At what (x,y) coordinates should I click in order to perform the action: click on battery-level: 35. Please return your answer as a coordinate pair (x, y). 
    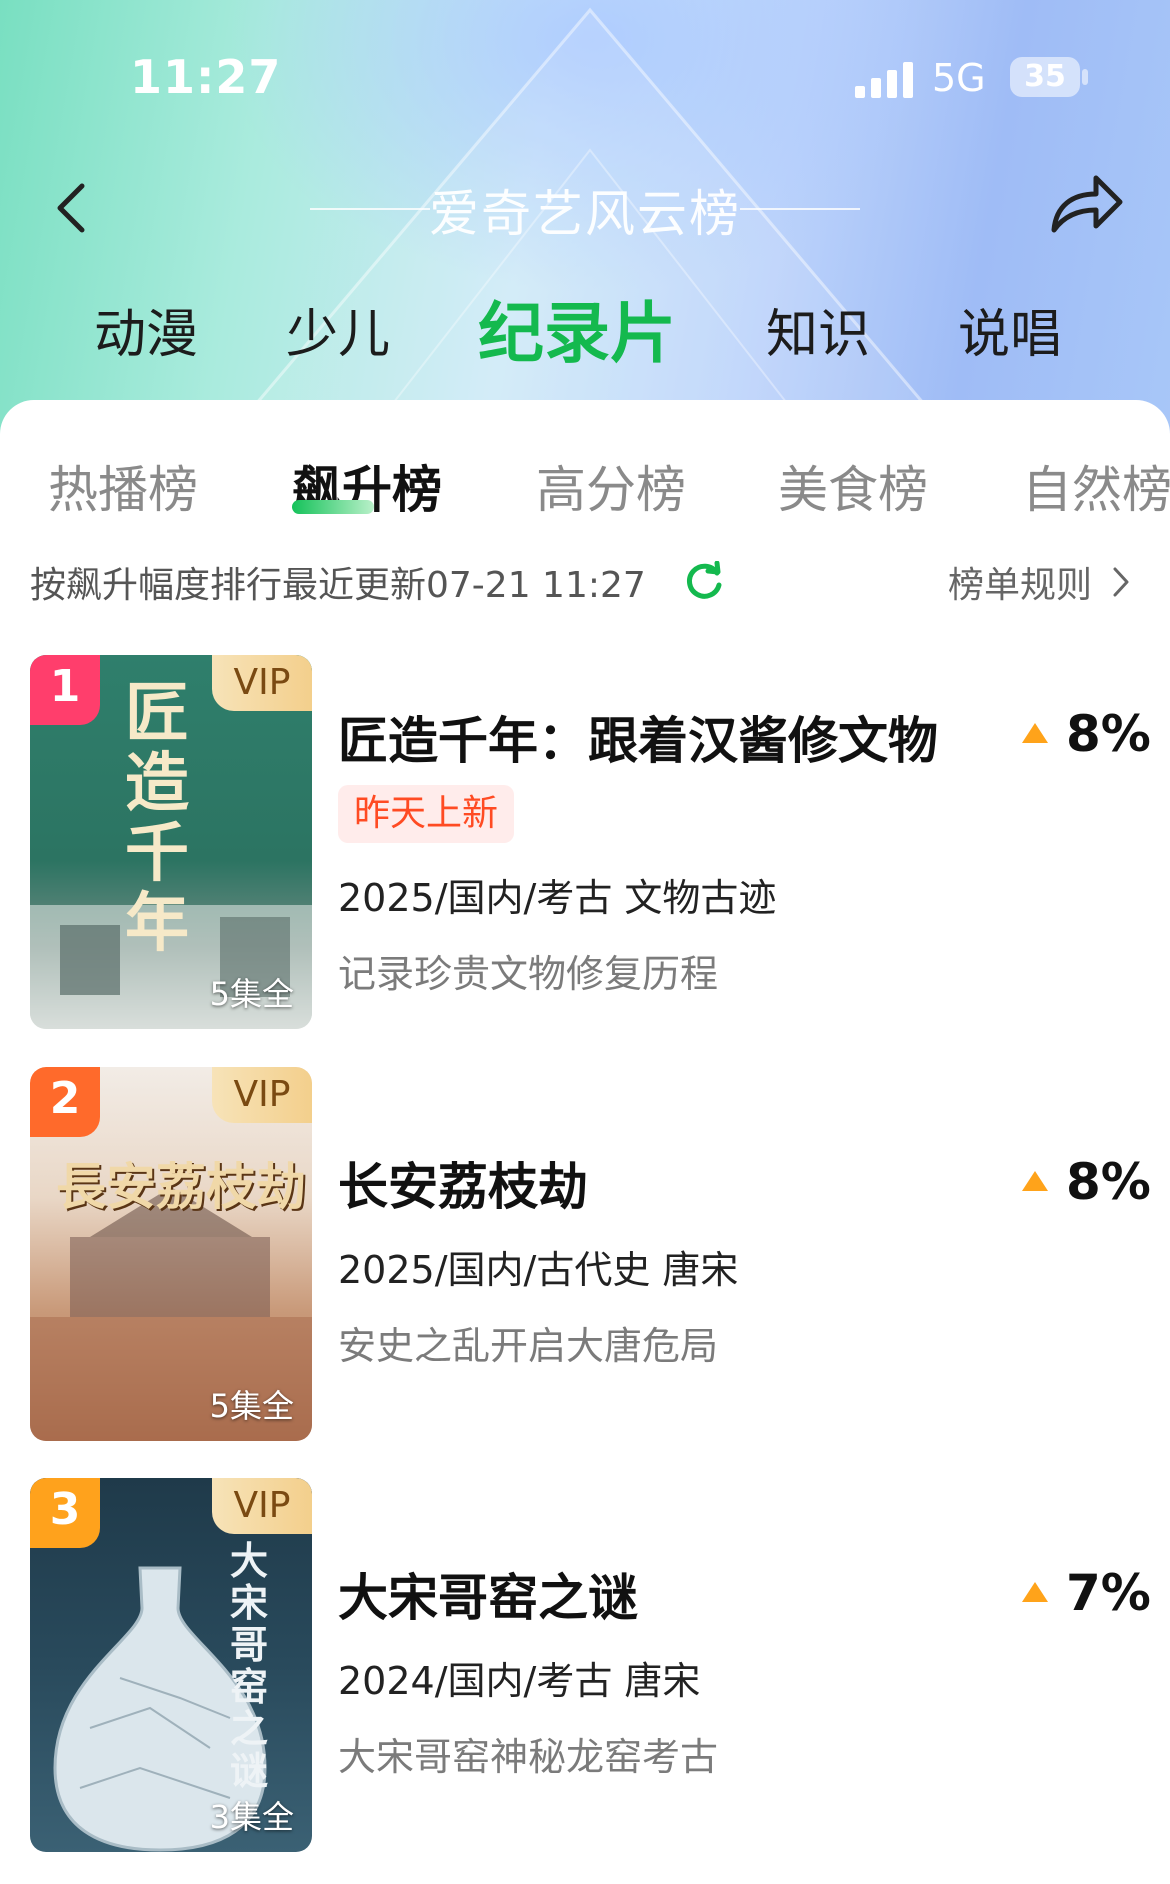
    Looking at the image, I should click on (1045, 76).